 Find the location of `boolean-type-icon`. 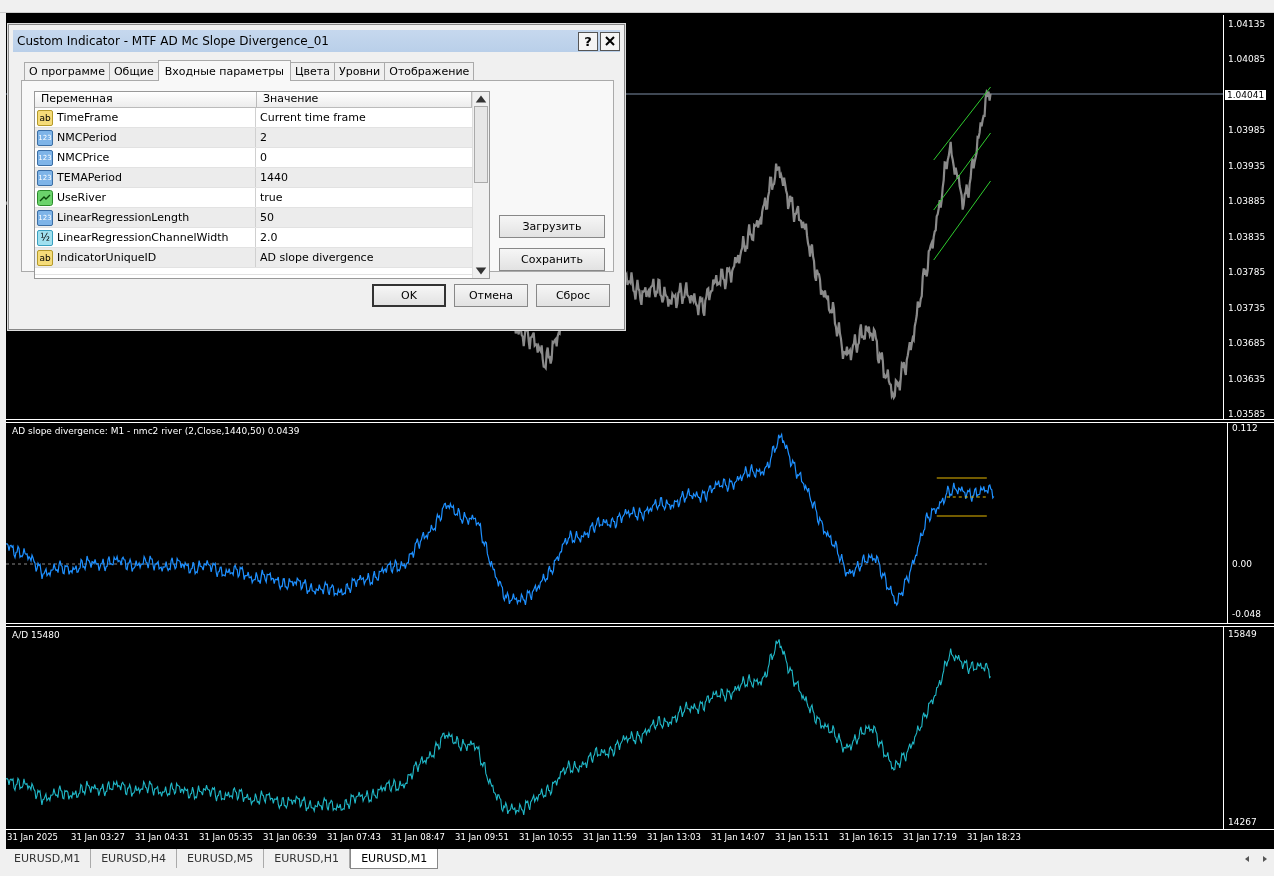

boolean-type-icon is located at coordinates (45, 197).